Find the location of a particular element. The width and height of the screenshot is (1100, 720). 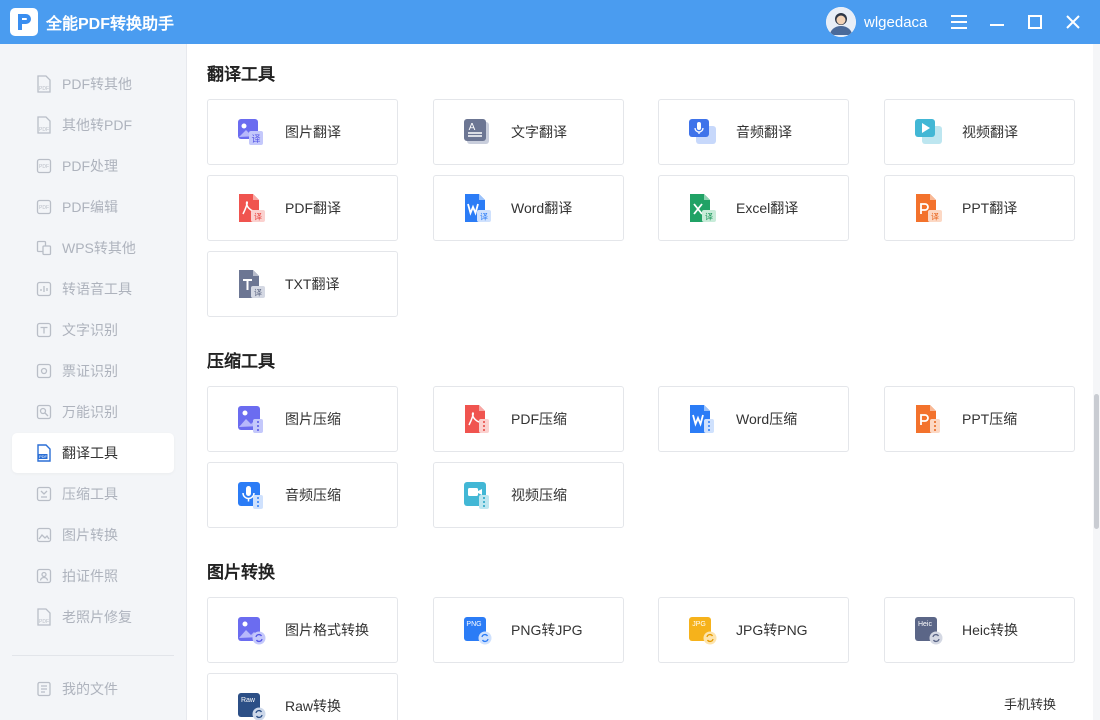

sidebar-item-text-ocr: 文字识别 is located at coordinates (93, 330).